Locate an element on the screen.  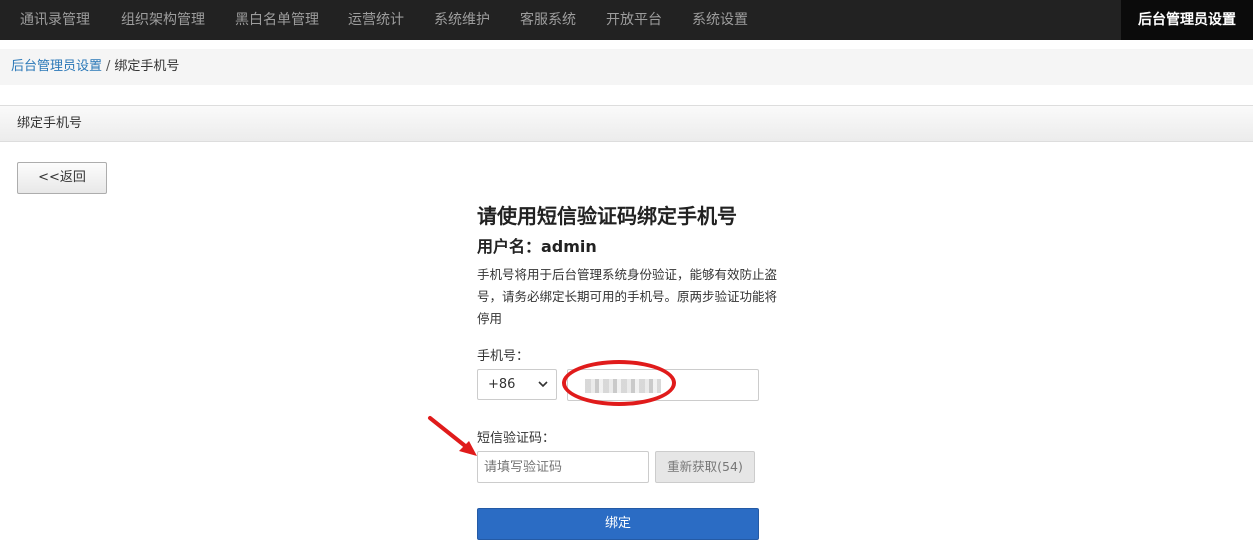
form-title: 请使用短信验证码绑定手机号 is located at coordinates (607, 216).